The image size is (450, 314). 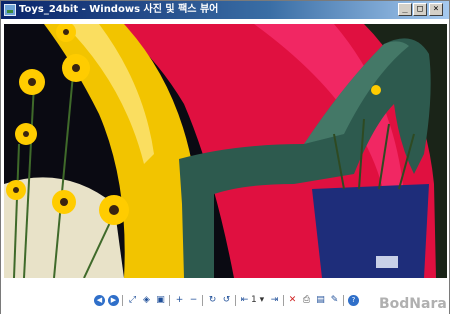 What do you see at coordinates (306, 300) in the screenshot?
I see `print-button: ⎙` at bounding box center [306, 300].